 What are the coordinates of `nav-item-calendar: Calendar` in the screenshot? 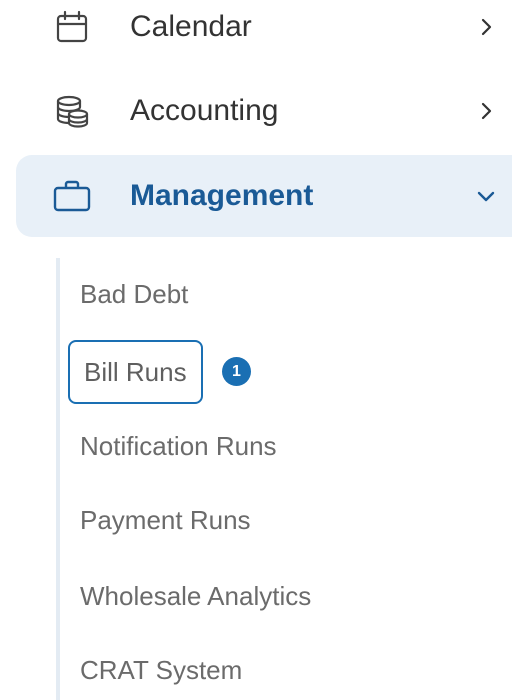 It's located at (264, 34).